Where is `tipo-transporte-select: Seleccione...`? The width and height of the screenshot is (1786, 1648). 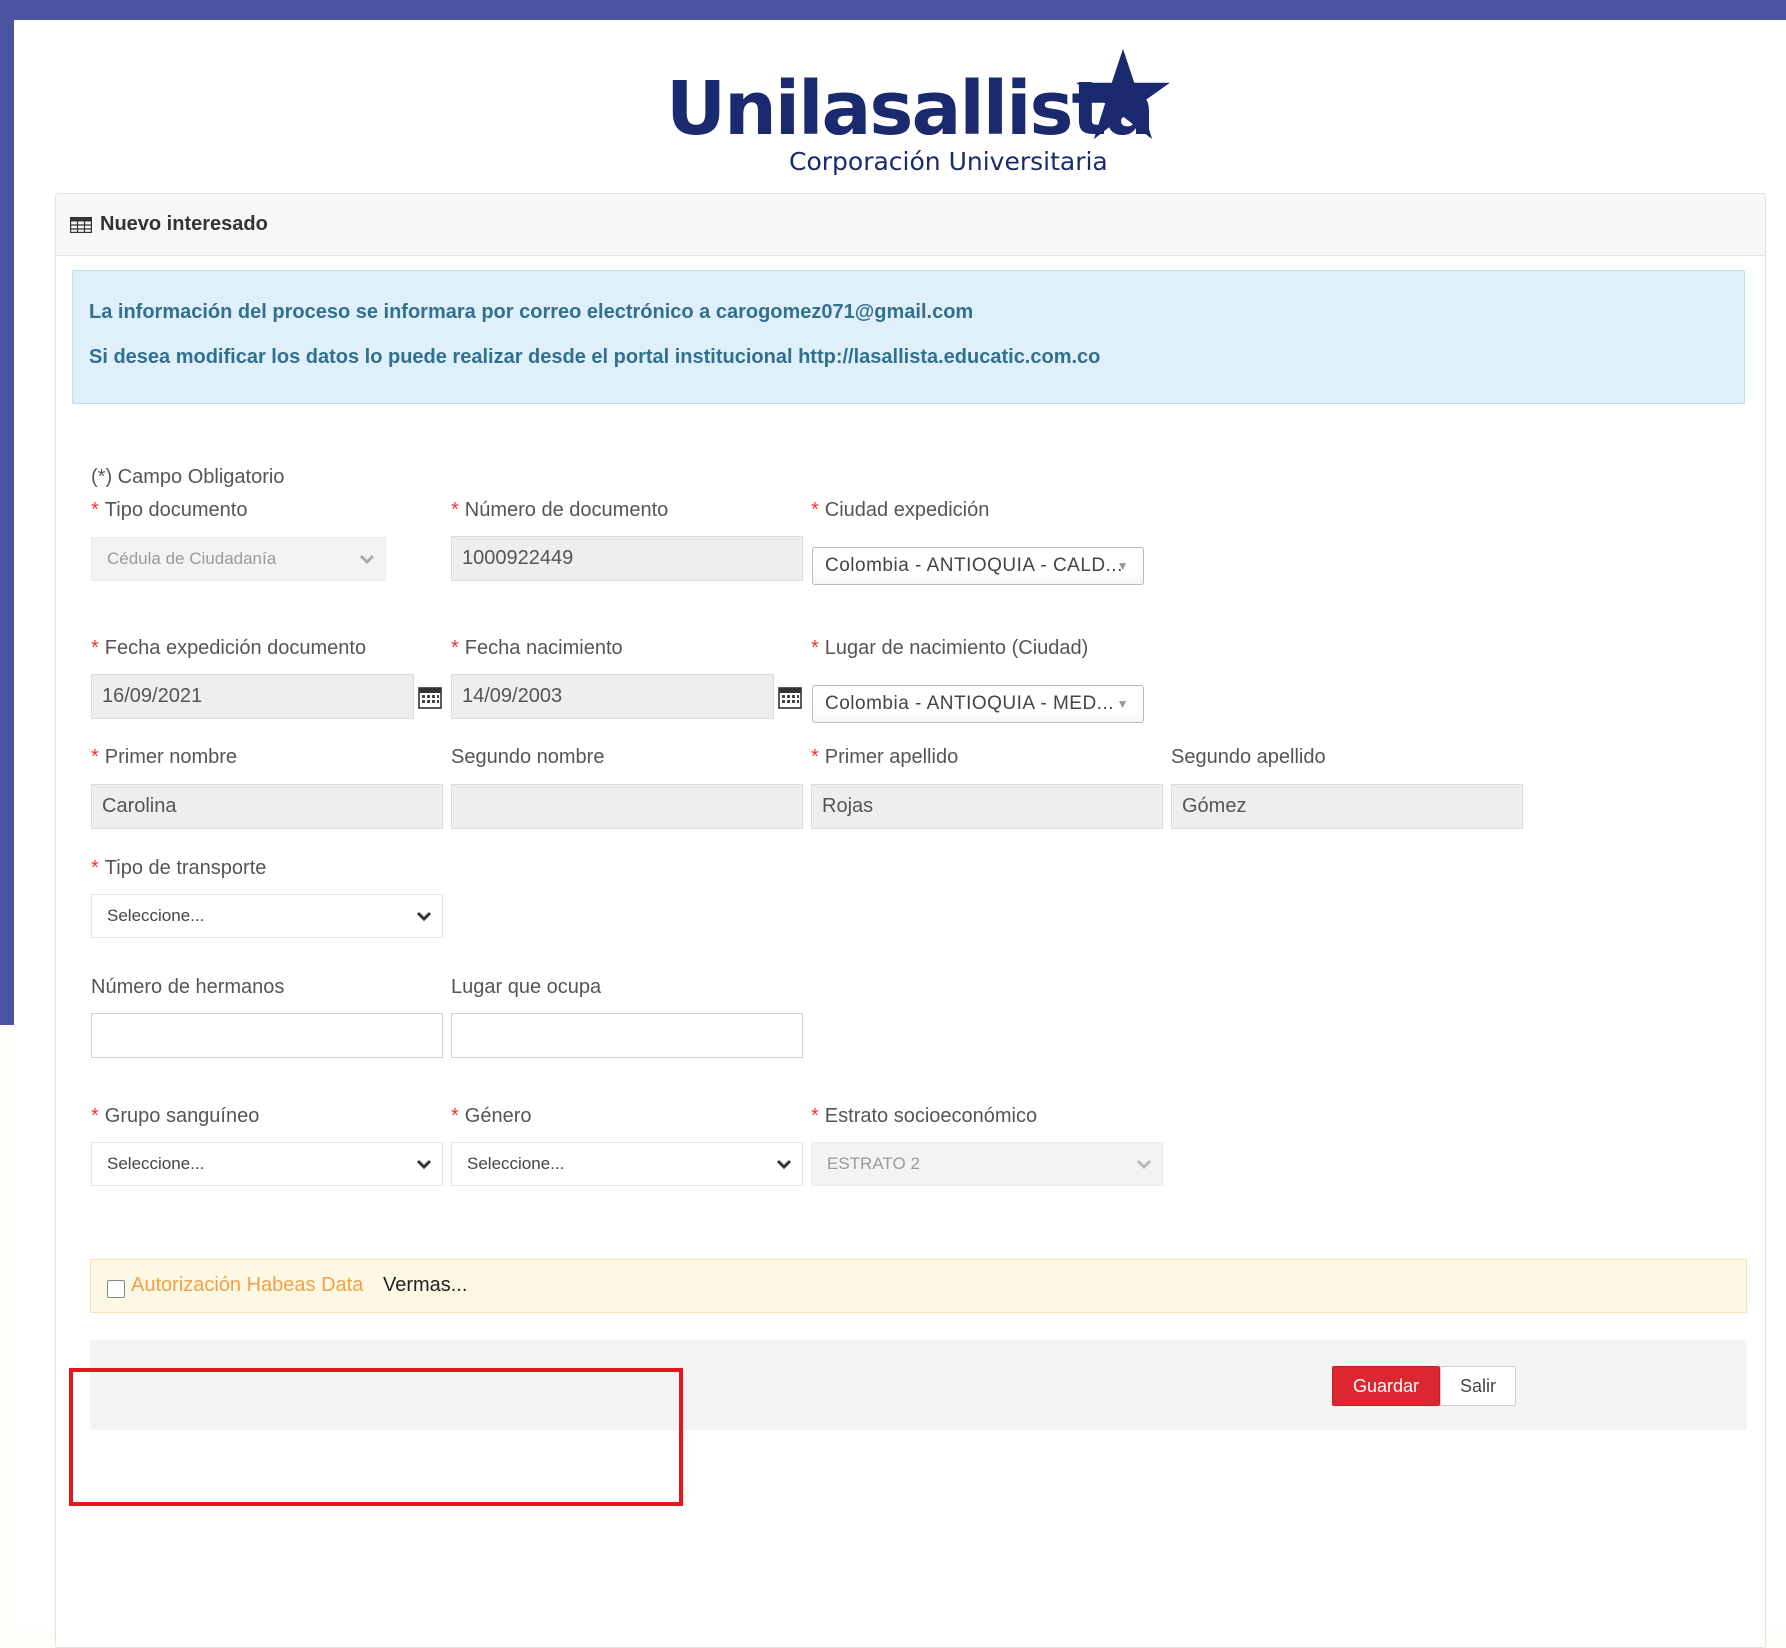 tipo-transporte-select: Seleccione... is located at coordinates (267, 916).